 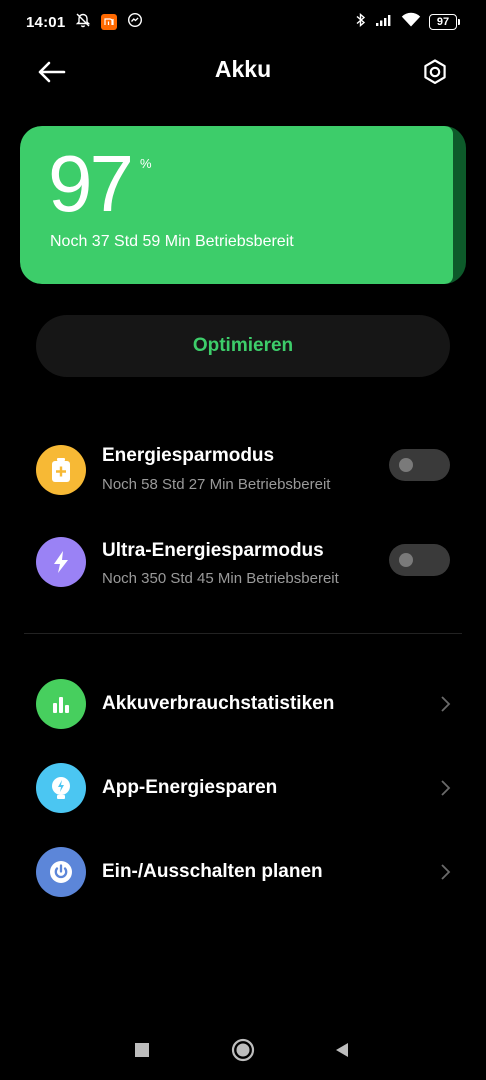 I want to click on ultra-power-saving-mode-title: Ultra-Energiesparmodus, so click(x=213, y=550).